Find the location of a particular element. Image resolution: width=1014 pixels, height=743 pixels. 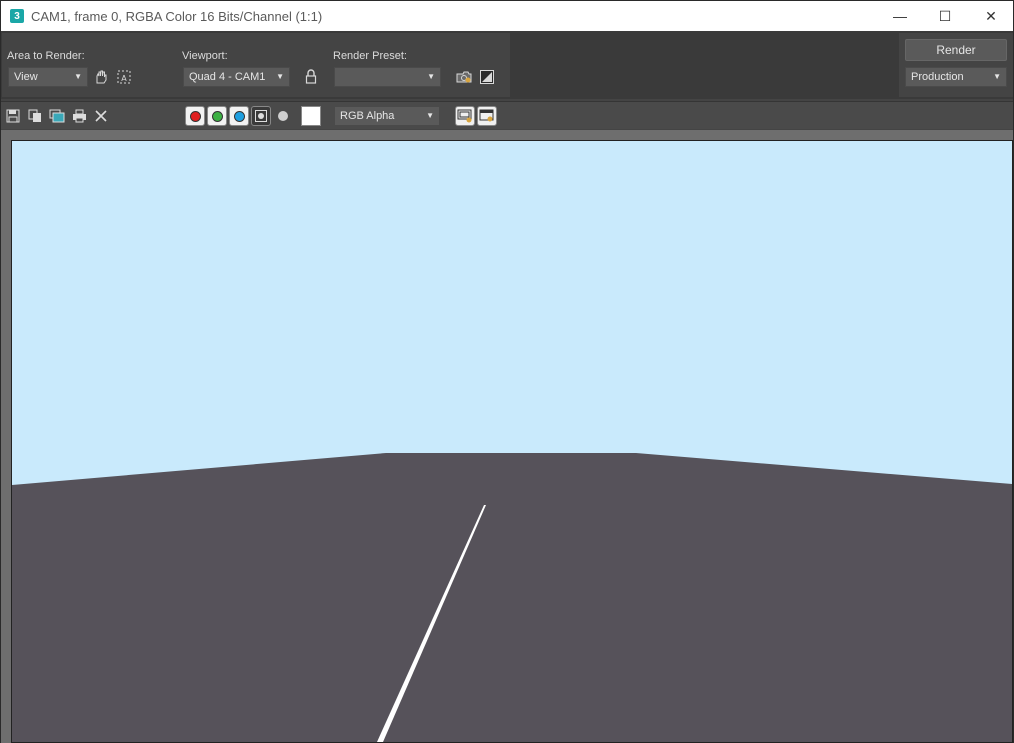

lock-icon is located at coordinates (311, 77).